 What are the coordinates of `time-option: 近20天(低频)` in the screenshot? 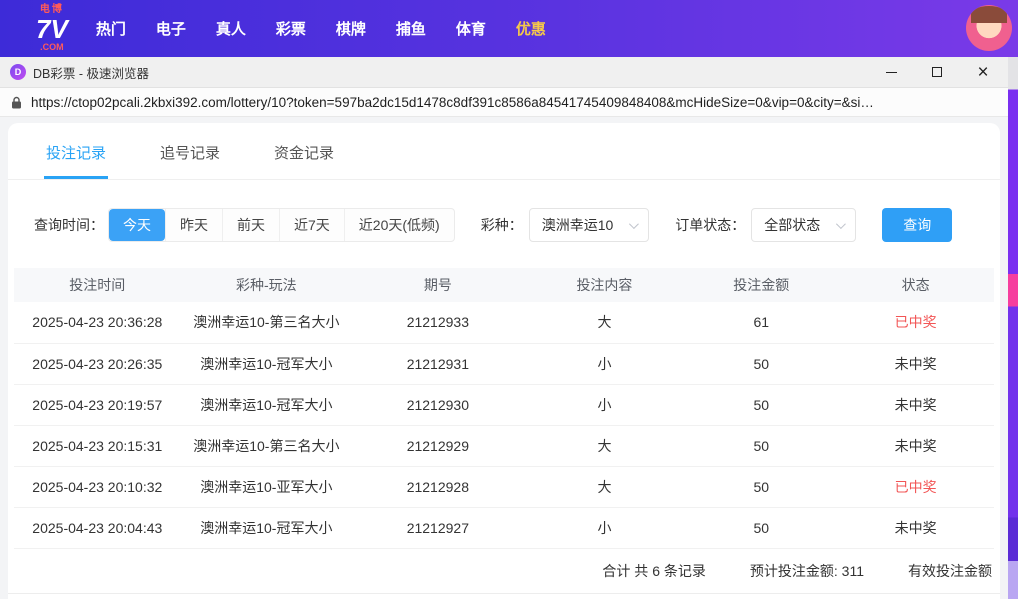 It's located at (398, 225).